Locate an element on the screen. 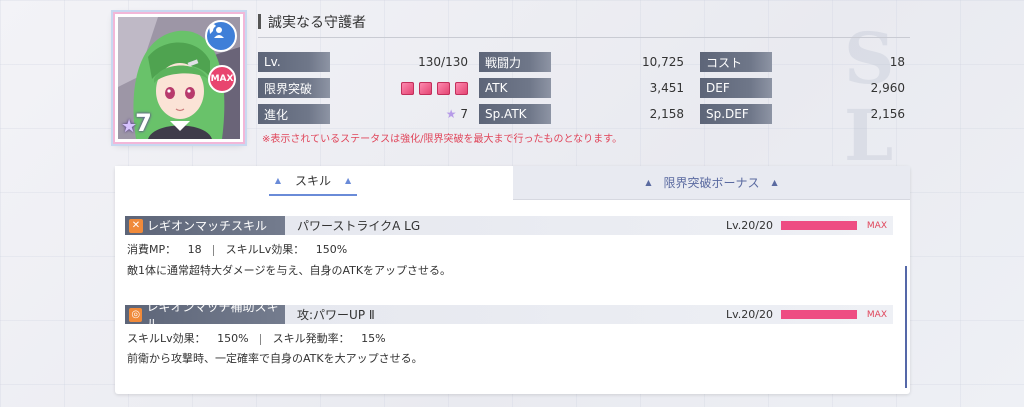  stat-cost: コスト 18 is located at coordinates (802, 62).